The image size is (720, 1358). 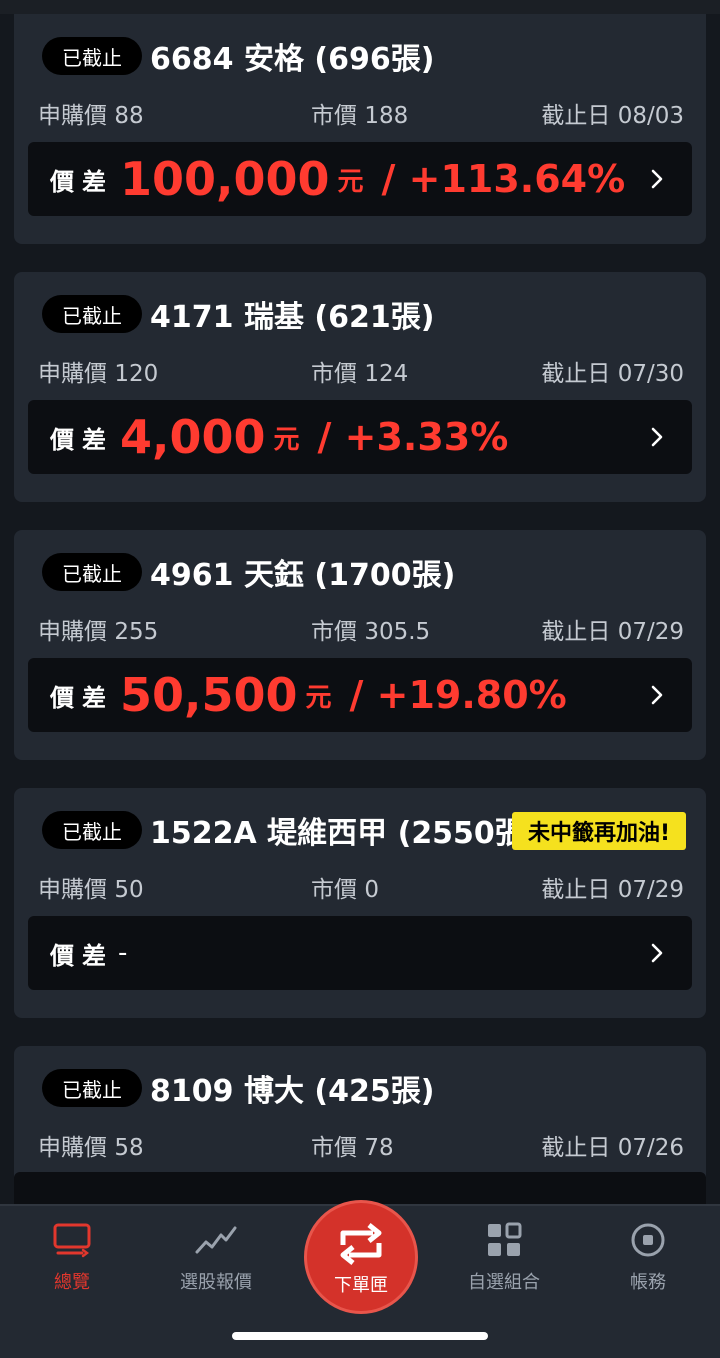 I want to click on card-header: 已截止 6684 安格 (696張), so click(x=238, y=56).